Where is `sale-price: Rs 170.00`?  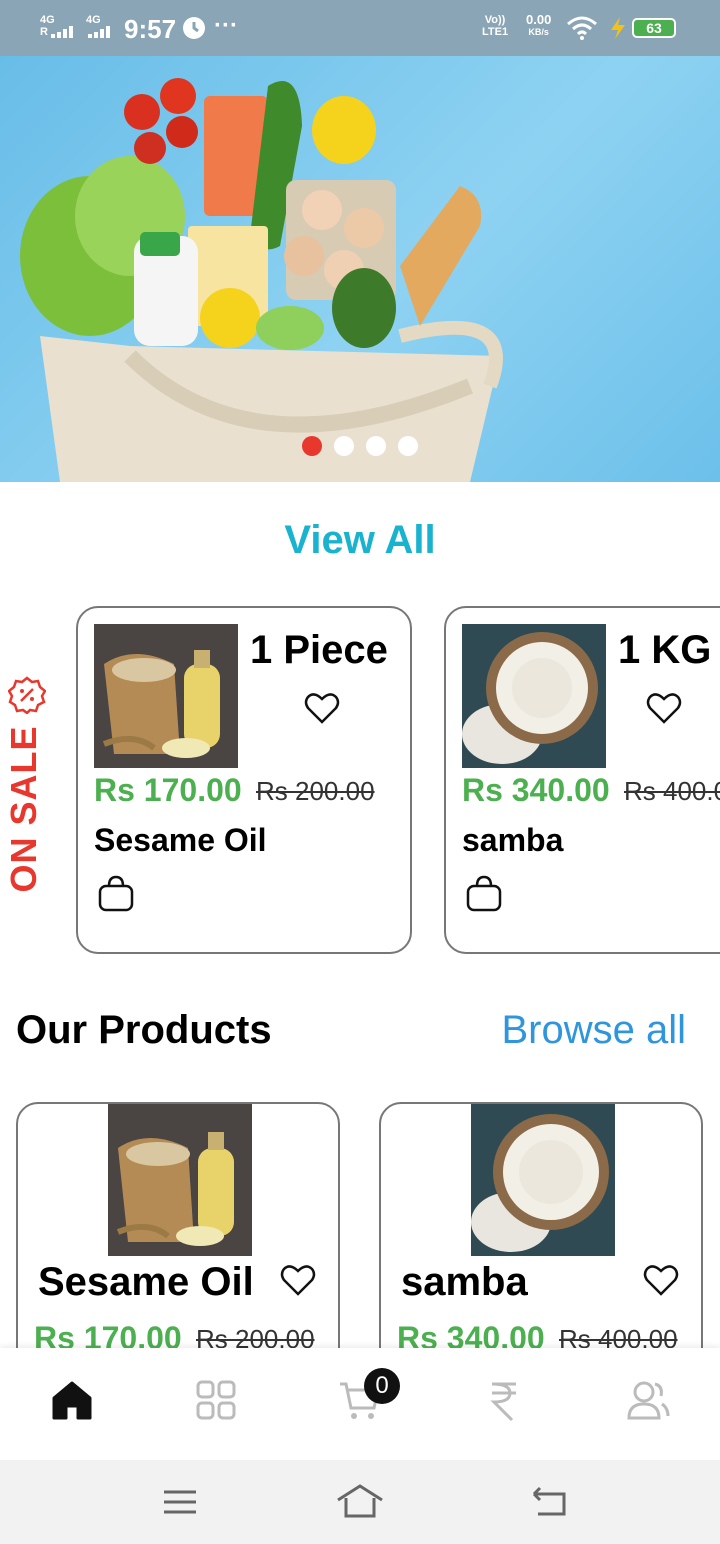 sale-price: Rs 170.00 is located at coordinates (168, 790).